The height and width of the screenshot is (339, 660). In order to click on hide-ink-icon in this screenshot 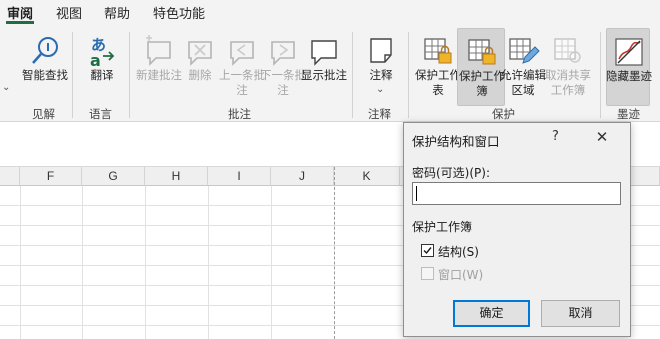, I will do `click(629, 52)`.